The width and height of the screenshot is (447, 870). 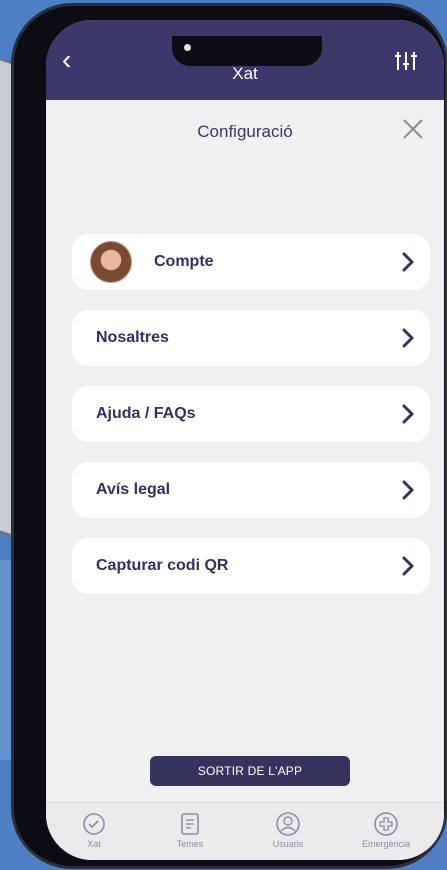 What do you see at coordinates (386, 844) in the screenshot?
I see `tab-label: Emergència` at bounding box center [386, 844].